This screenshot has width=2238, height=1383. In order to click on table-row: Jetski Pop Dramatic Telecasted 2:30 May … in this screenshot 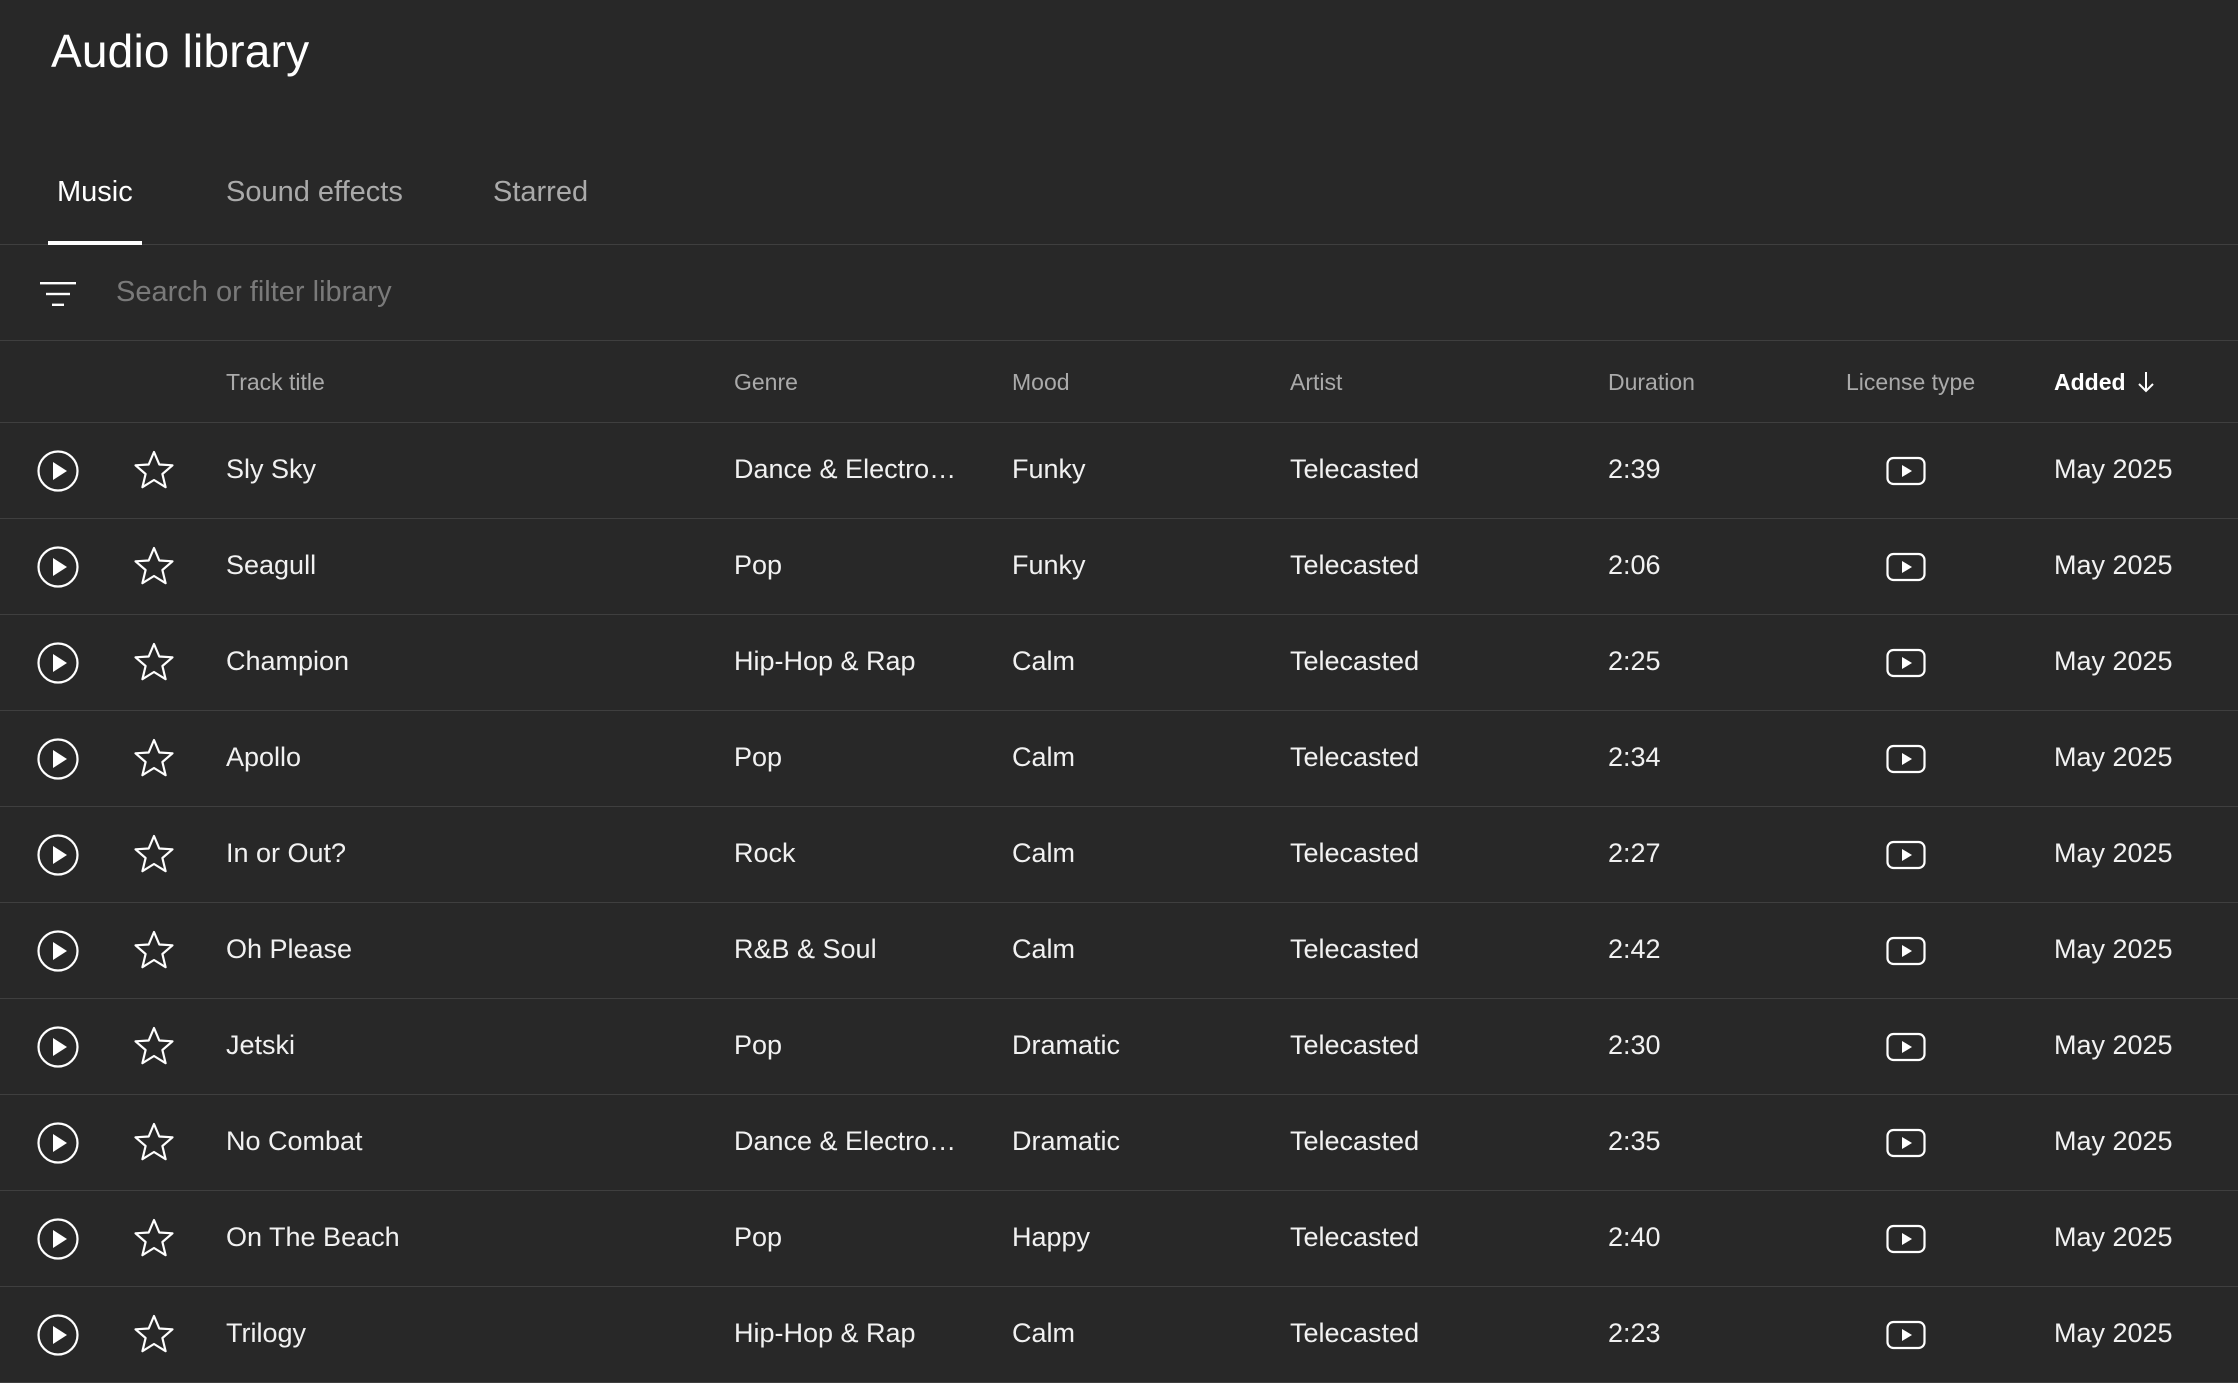, I will do `click(1119, 1047)`.